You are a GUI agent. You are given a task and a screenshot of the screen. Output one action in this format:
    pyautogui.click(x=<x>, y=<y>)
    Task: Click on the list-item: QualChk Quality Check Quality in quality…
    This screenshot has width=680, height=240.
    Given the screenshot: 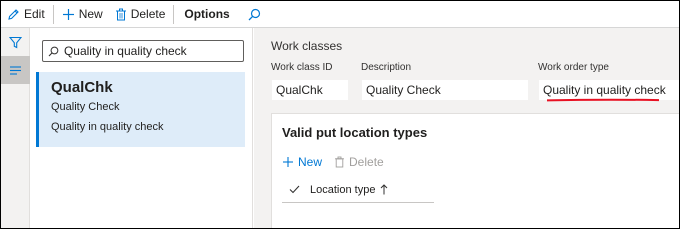 What is the action you would take?
    pyautogui.click(x=140, y=109)
    